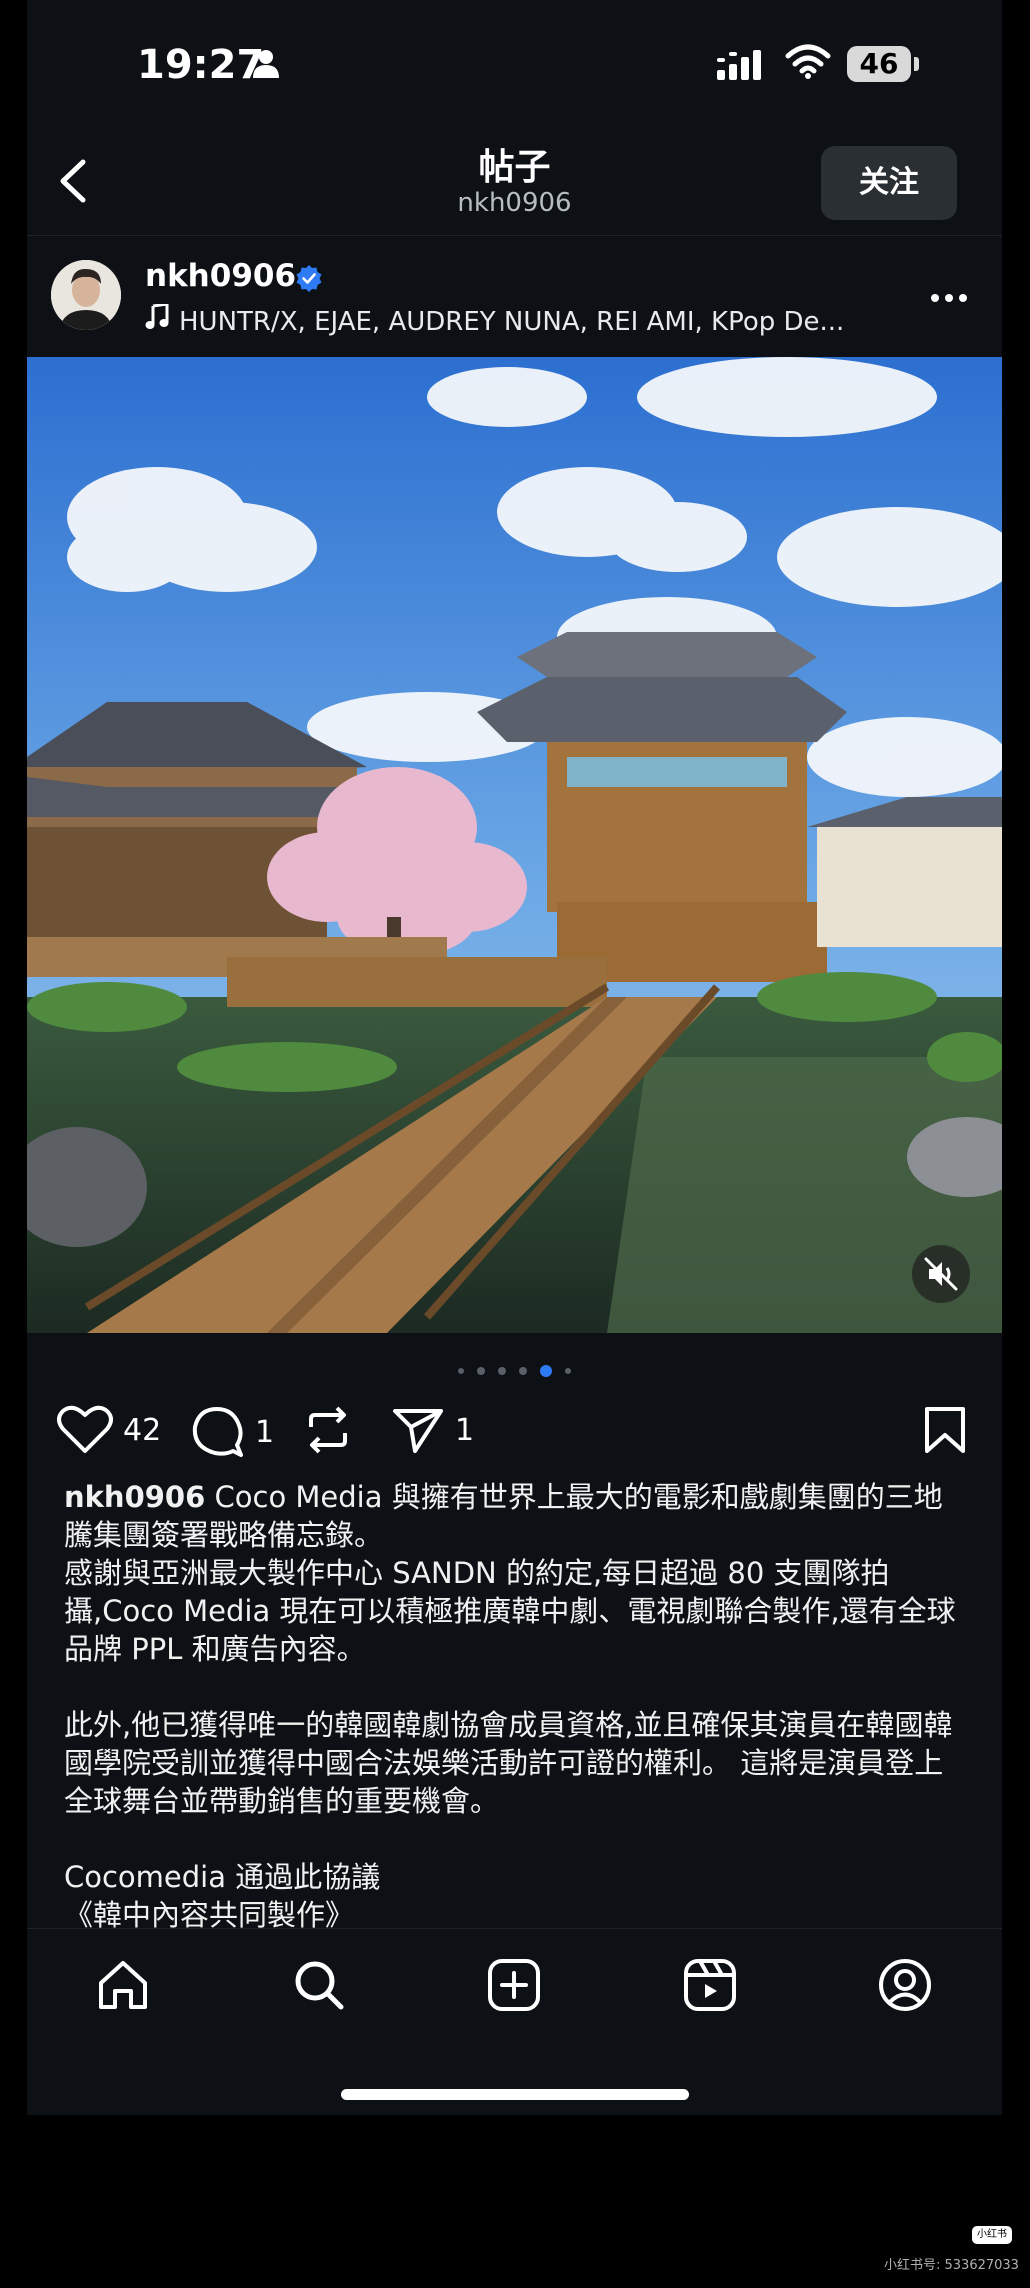 This screenshot has width=1030, height=2288. I want to click on watermark-text: 小红书号: 533627033, so click(951, 2265).